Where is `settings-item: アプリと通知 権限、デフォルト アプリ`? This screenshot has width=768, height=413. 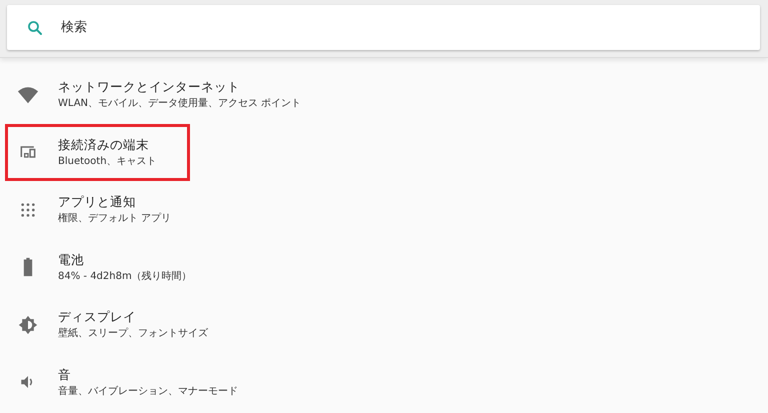
settings-item: アプリと通知 権限、デフォルト アプリ is located at coordinates (97, 209).